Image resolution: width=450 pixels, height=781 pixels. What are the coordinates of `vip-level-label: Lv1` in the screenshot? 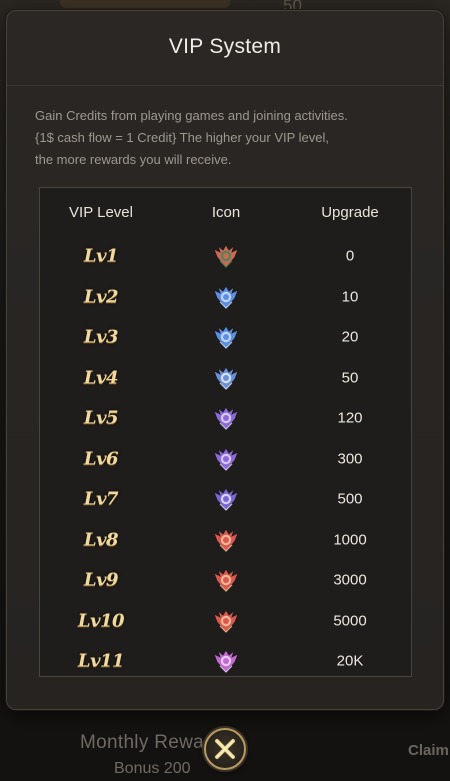 It's located at (101, 256).